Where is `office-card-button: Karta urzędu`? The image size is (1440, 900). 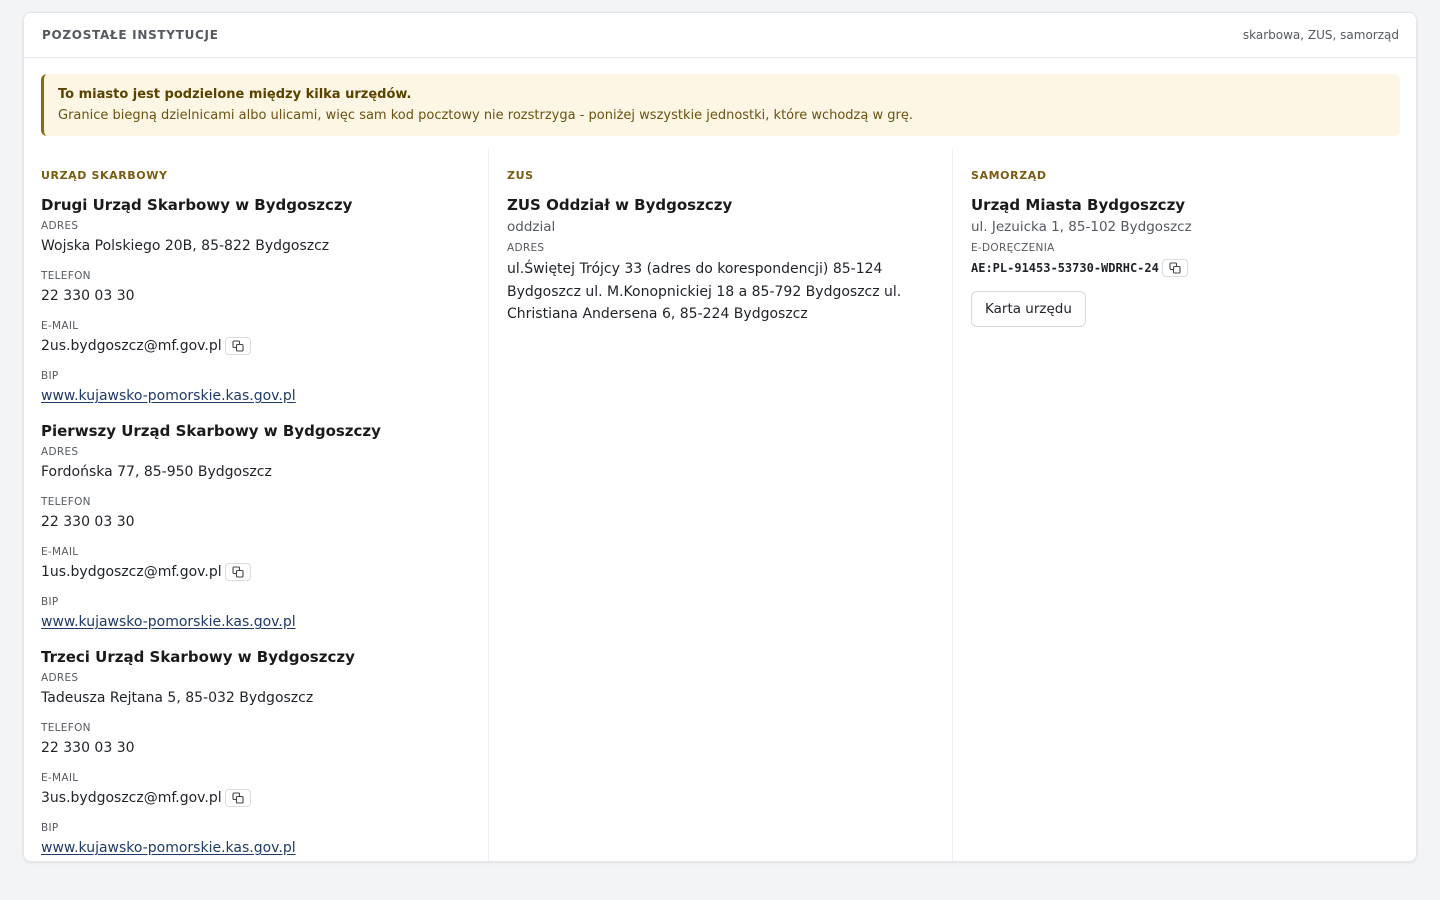 office-card-button: Karta urzędu is located at coordinates (1028, 309).